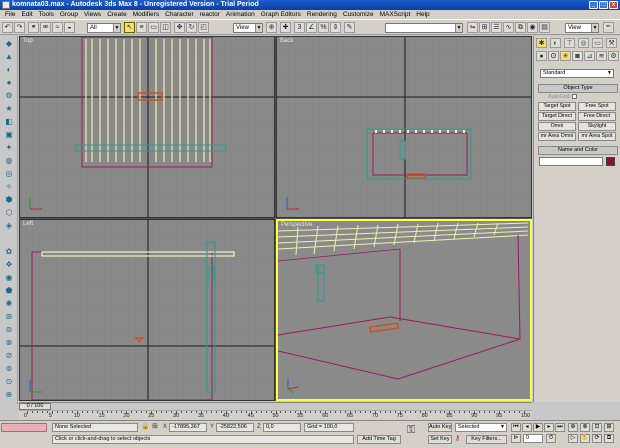 Image resolution: width=620 pixels, height=448 pixels. I want to click on zoom-icon: ⊕, so click(573, 427).